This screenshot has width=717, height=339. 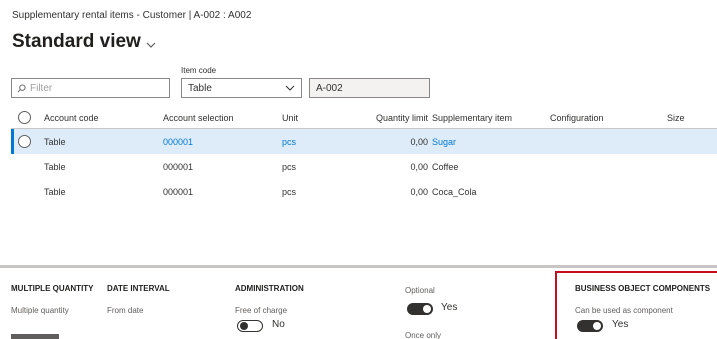 I want to click on page-title-text: Standard view, so click(x=76, y=41).